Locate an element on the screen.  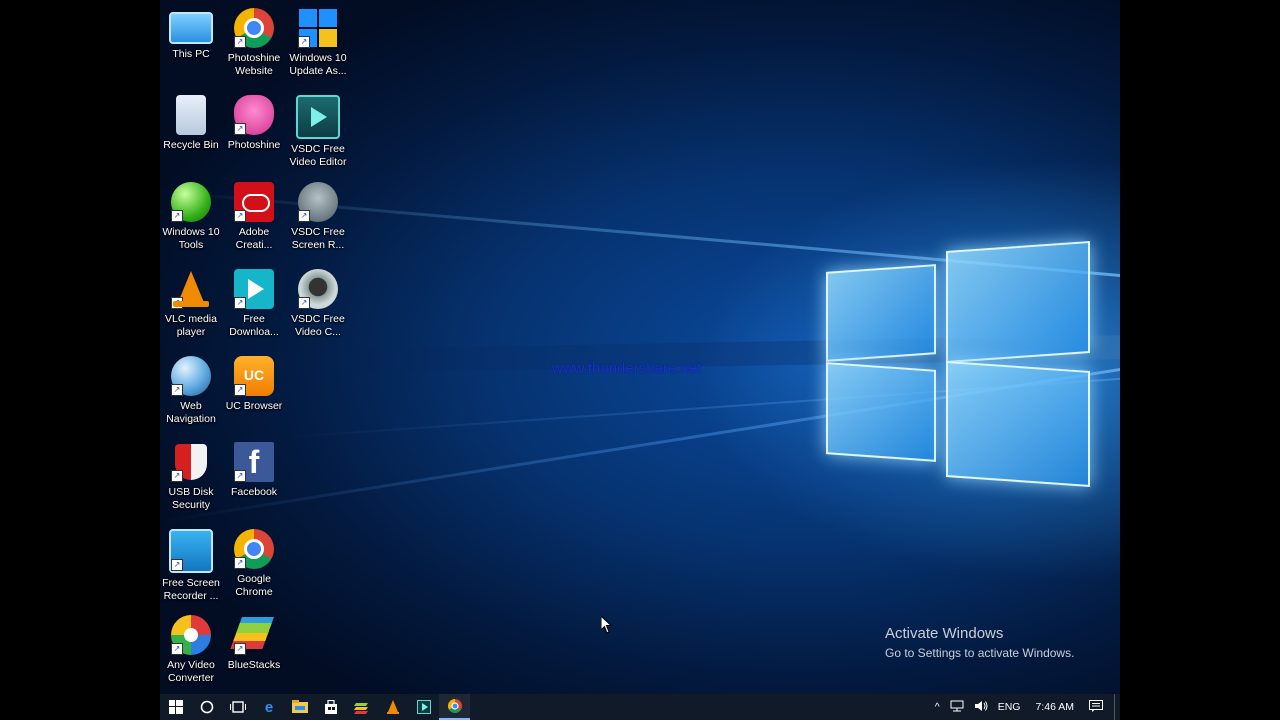
store-button is located at coordinates (330, 707).